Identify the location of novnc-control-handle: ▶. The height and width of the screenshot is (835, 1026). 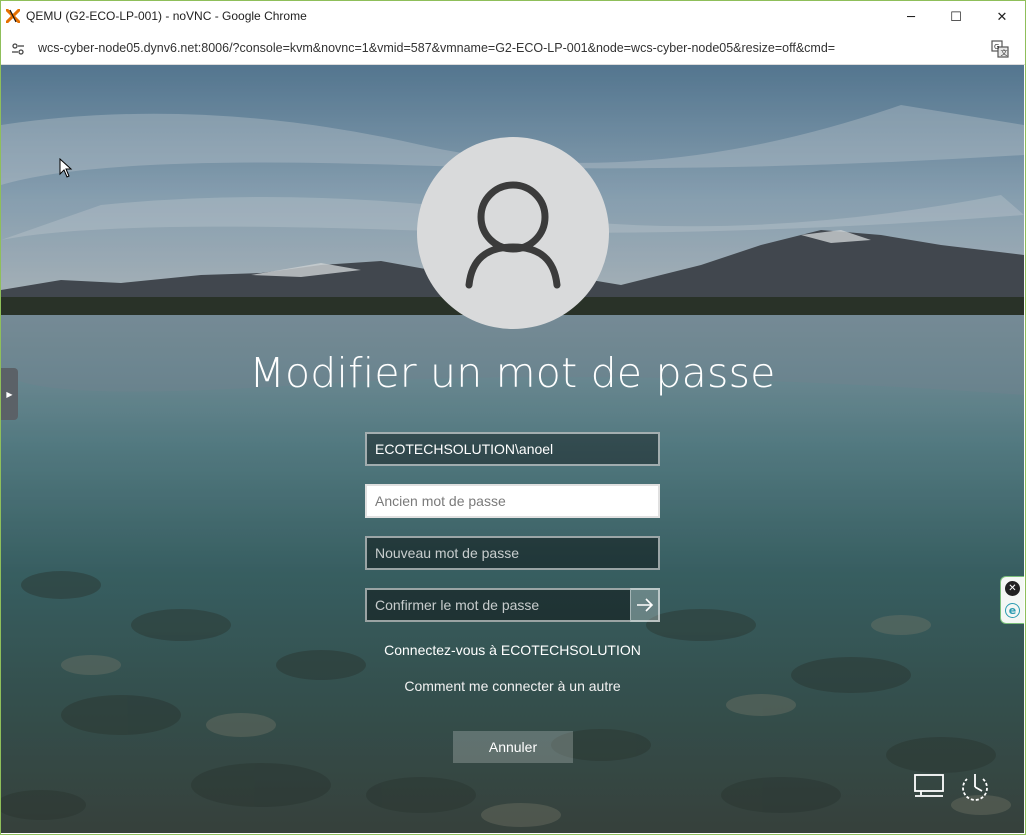
(9, 394).